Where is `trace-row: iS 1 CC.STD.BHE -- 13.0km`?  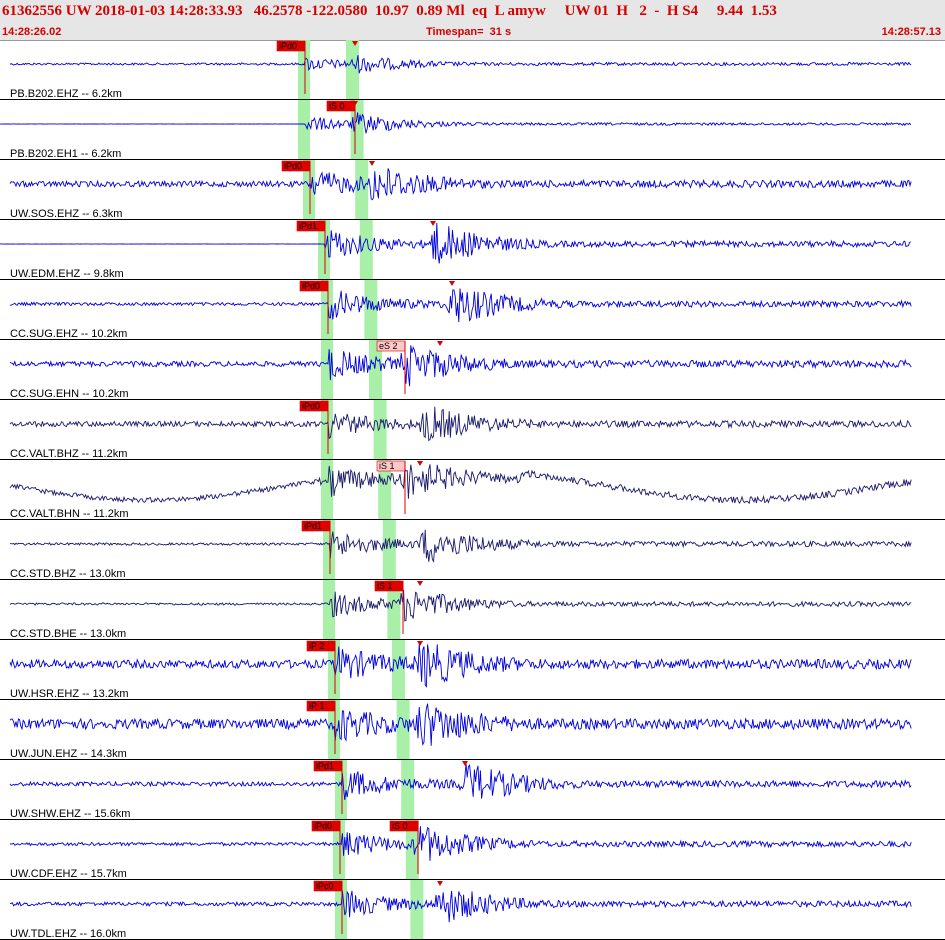 trace-row: iS 1 CC.STD.BHE -- 13.0km is located at coordinates (472, 610).